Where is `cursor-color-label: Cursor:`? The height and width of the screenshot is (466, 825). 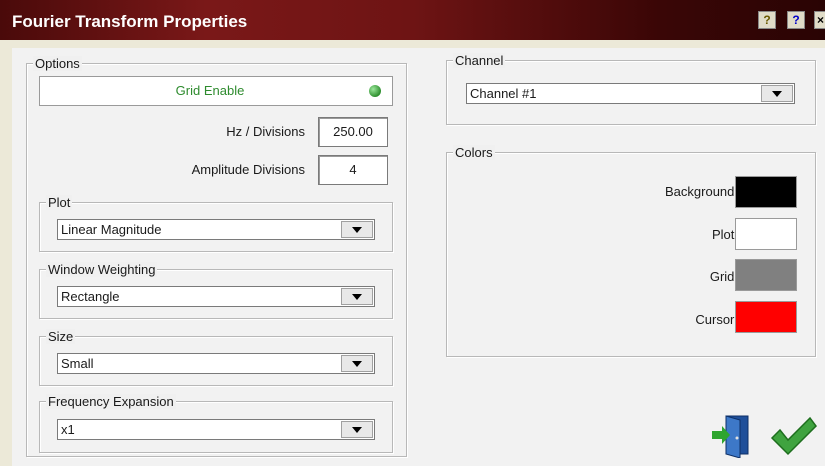
cursor-color-label: Cursor: is located at coordinates (716, 319).